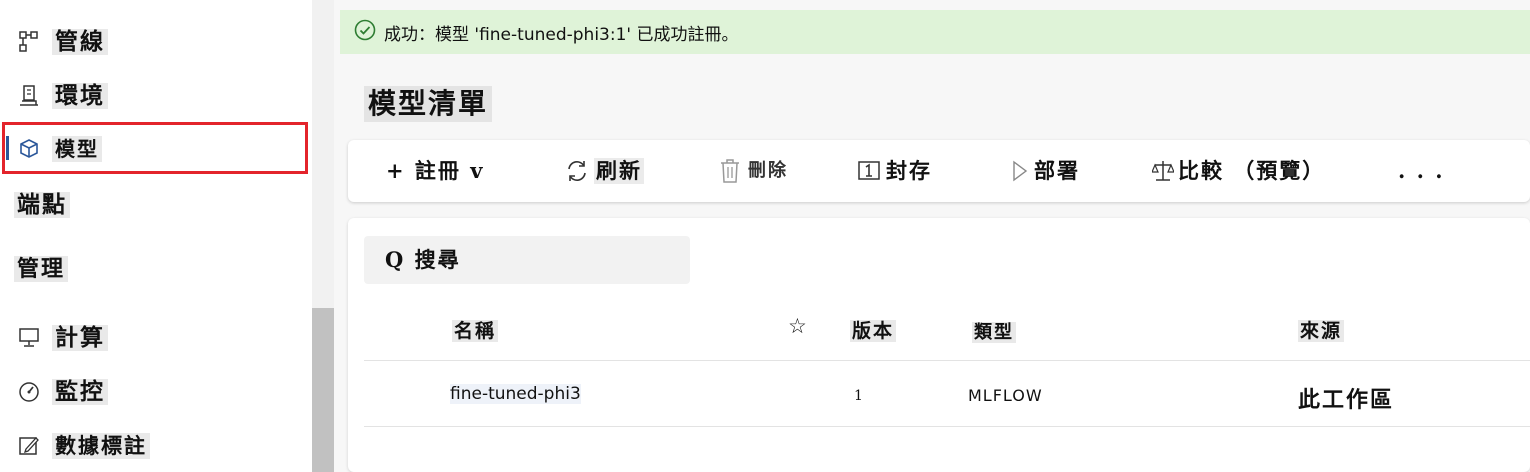  Describe the element at coordinates (29, 338) in the screenshot. I see `compute-icon` at that location.